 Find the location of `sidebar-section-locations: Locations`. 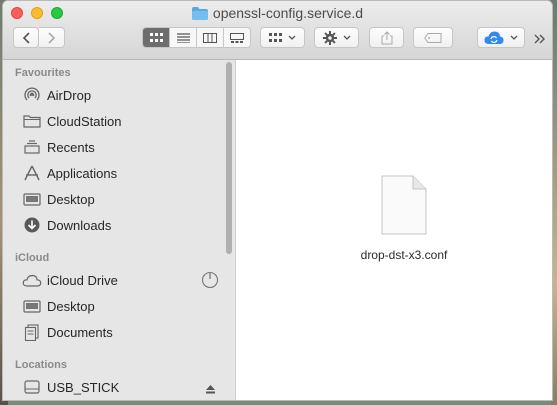

sidebar-section-locations: Locations is located at coordinates (41, 365).